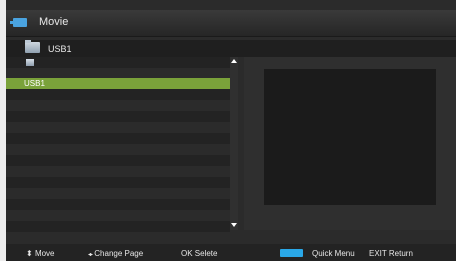 Image resolution: width=456 pixels, height=261 pixels. What do you see at coordinates (231, 48) in the screenshot?
I see `path-bar: USB1` at bounding box center [231, 48].